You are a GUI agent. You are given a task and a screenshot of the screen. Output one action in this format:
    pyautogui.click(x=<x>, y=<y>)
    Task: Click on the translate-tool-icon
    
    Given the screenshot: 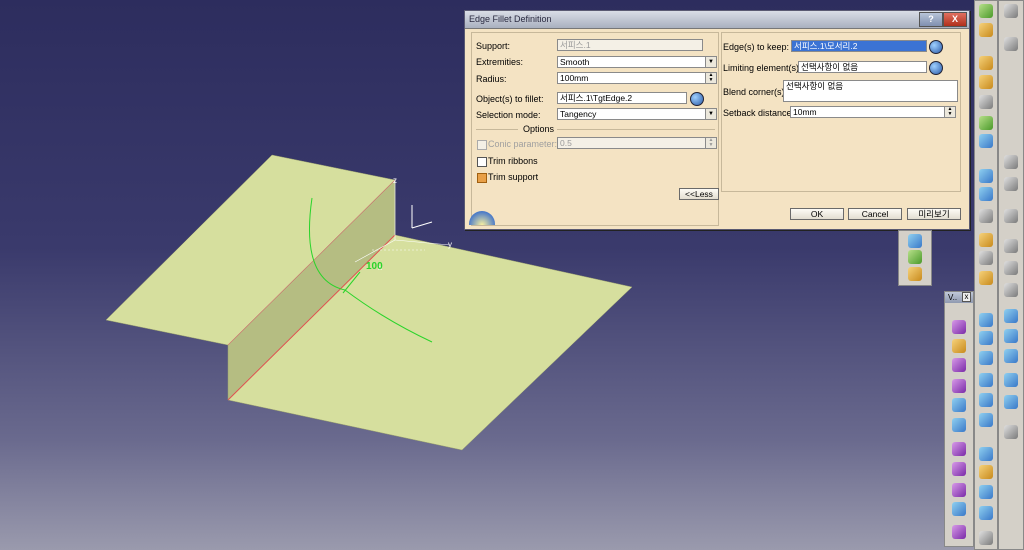 What is the action you would take?
    pyautogui.click(x=959, y=490)
    